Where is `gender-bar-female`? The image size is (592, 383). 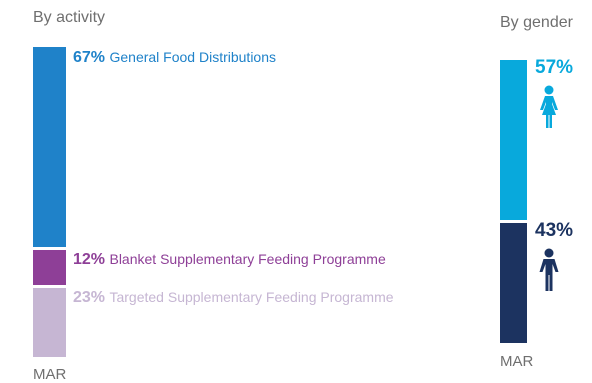 gender-bar-female is located at coordinates (513, 140).